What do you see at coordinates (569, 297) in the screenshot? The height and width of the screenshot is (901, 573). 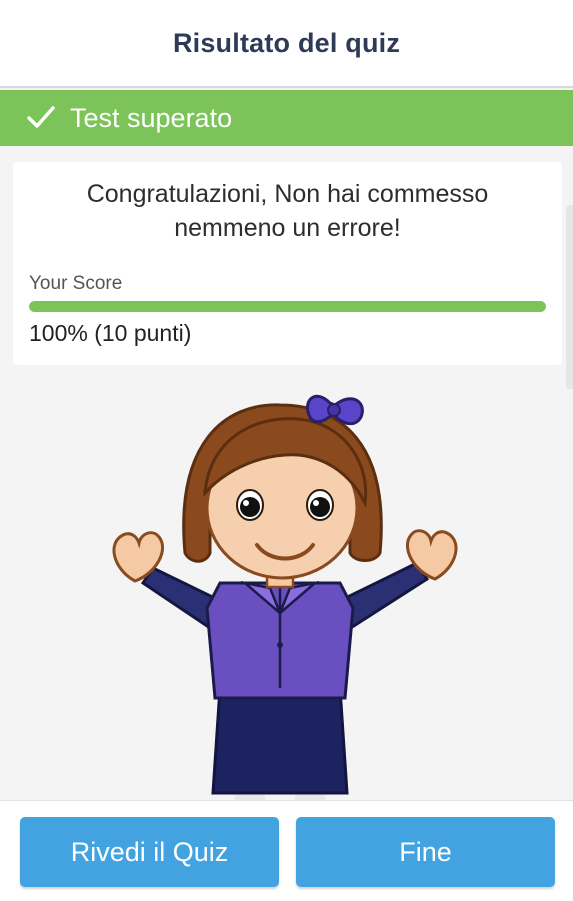 I see `scroll-edge-indicator` at bounding box center [569, 297].